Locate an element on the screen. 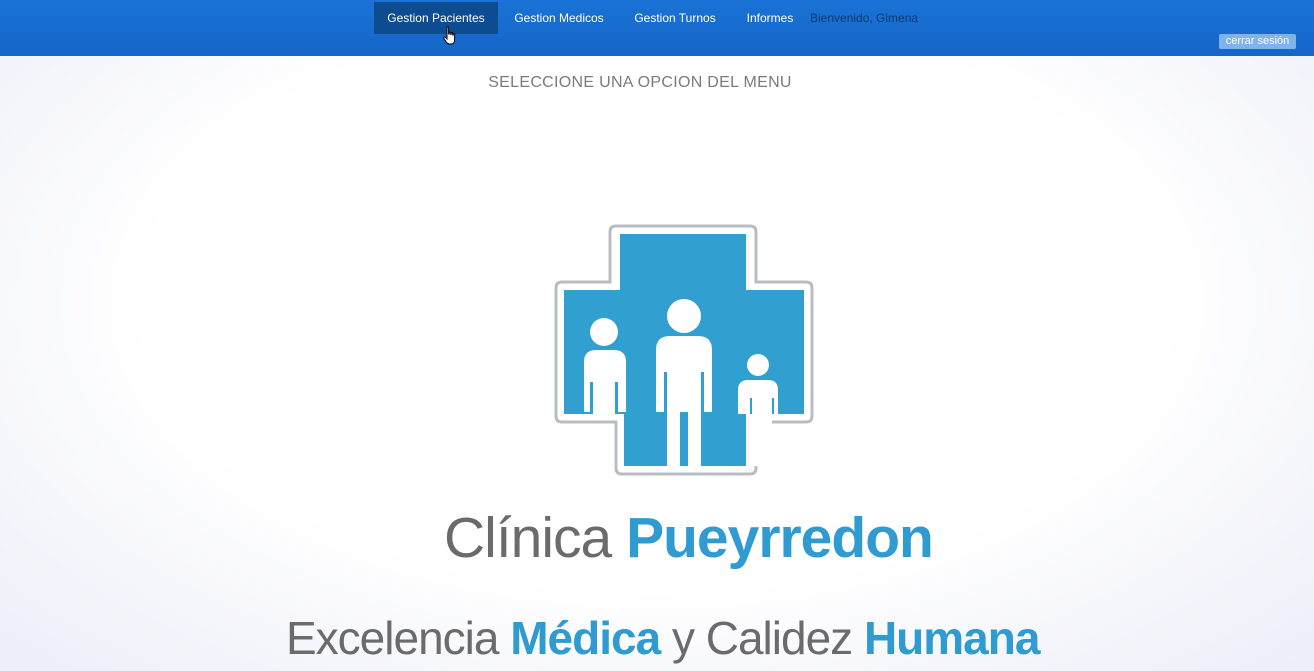  medical-cross-family-icon is located at coordinates (684, 350).